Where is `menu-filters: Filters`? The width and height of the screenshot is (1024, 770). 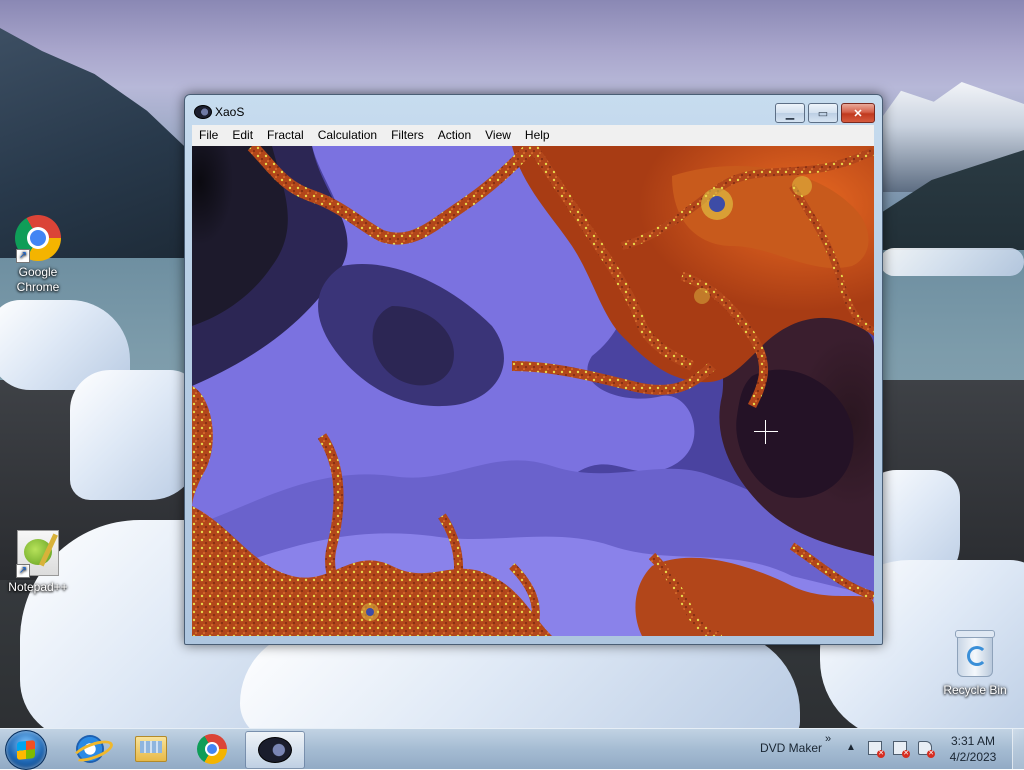
menu-filters: Filters is located at coordinates (407, 135).